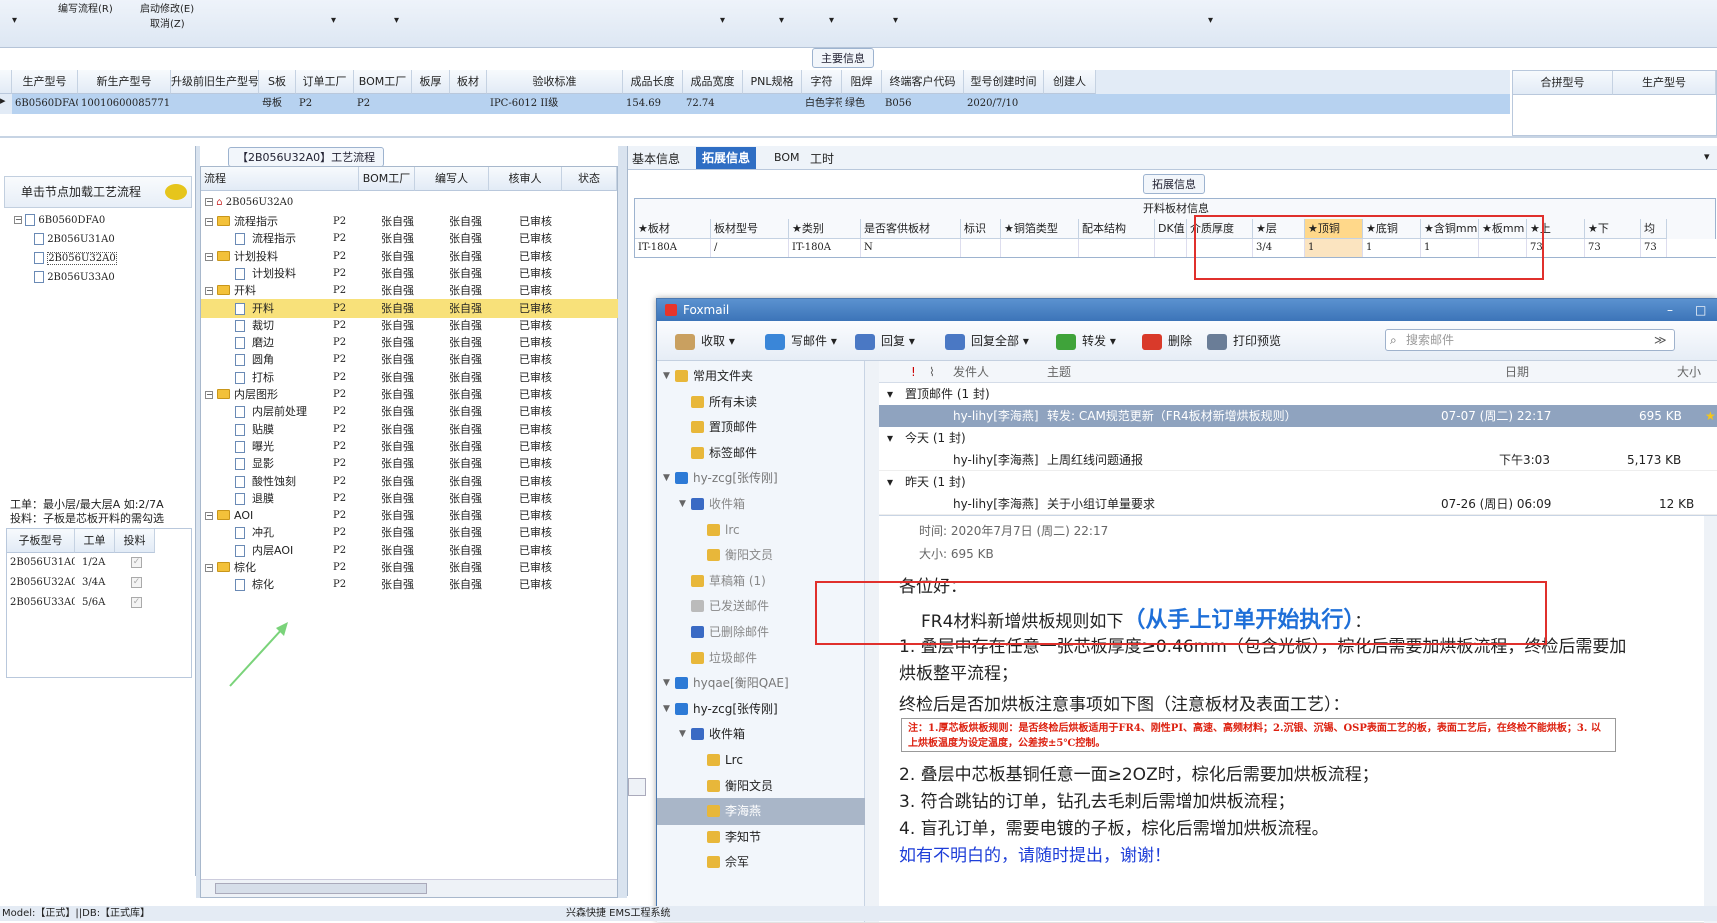 The image size is (1717, 923). What do you see at coordinates (410, 532) in the screenshot?
I see `process-step-row: 冲孔 P2 张自强 张自强 已审核` at bounding box center [410, 532].